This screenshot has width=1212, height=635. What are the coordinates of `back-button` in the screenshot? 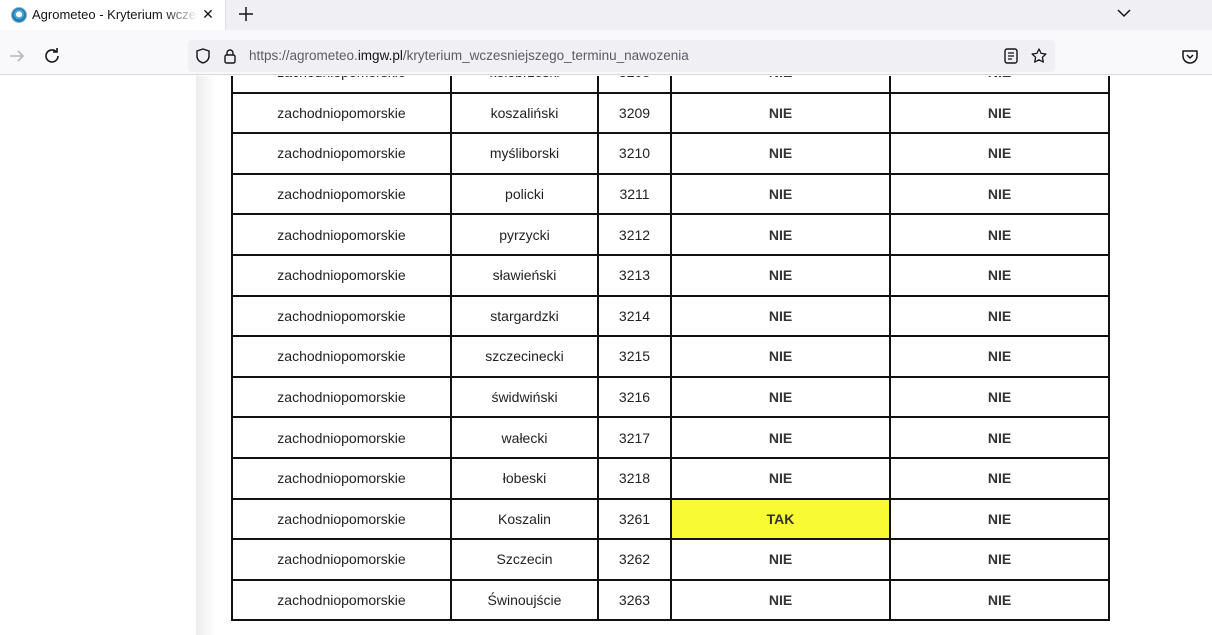 It's located at (17, 56).